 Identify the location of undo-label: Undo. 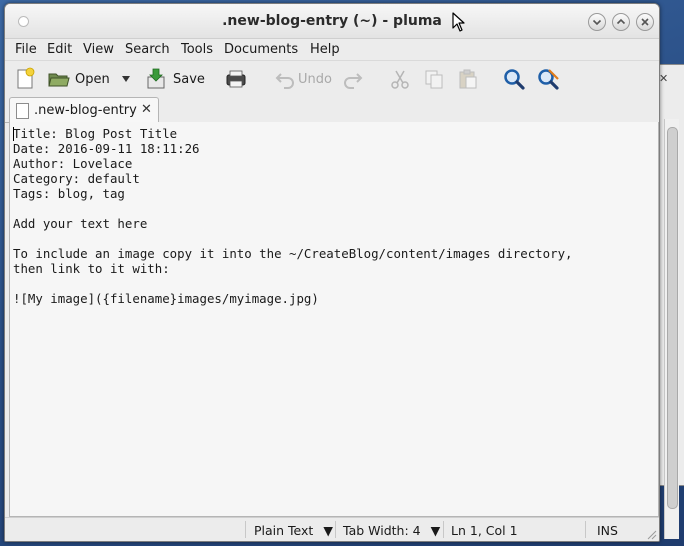
(315, 79).